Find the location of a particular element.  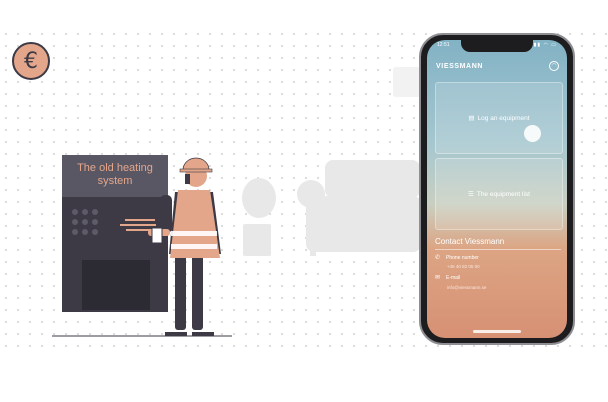

ghost-sofa-back is located at coordinates (372, 179).